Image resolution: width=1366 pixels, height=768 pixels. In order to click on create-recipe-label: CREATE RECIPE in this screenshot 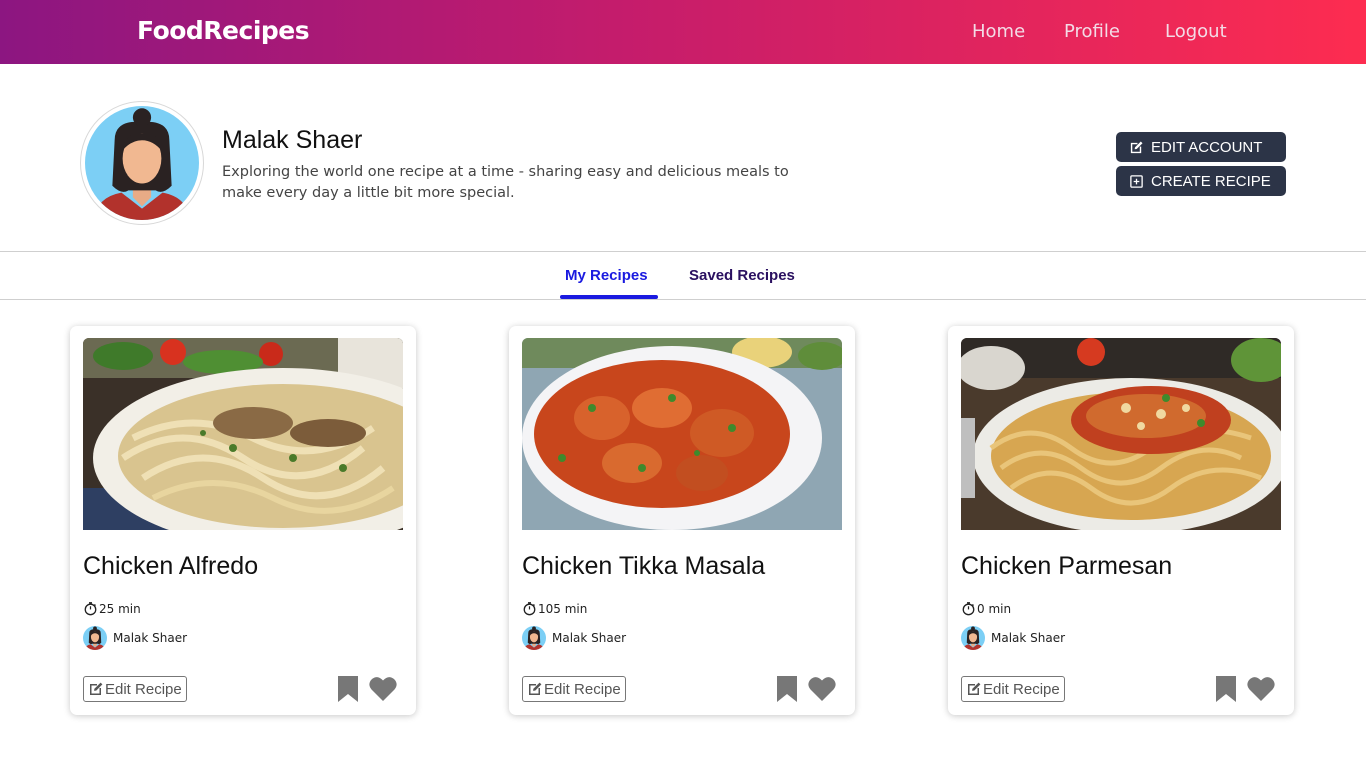, I will do `click(1211, 181)`.